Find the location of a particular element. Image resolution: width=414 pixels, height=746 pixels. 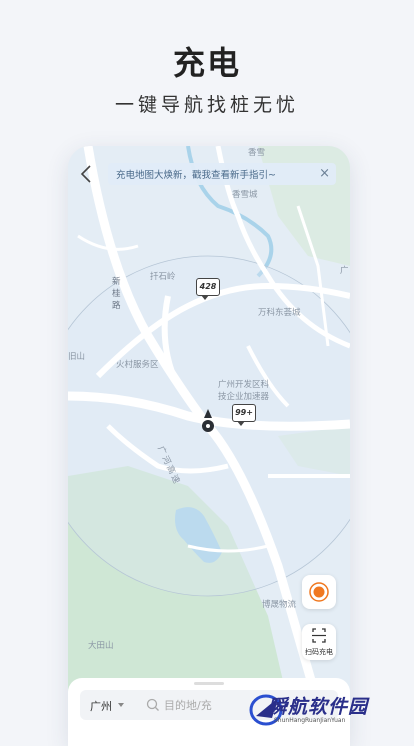

record-button is located at coordinates (319, 592).